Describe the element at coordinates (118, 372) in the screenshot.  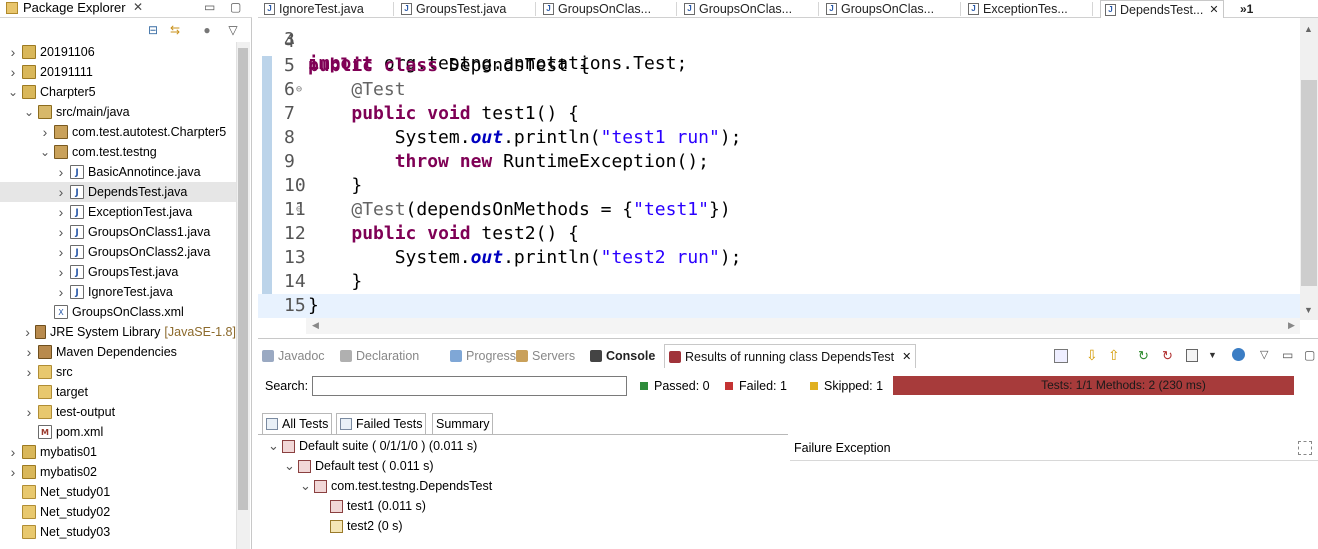
I see `tree-item: › src` at that location.